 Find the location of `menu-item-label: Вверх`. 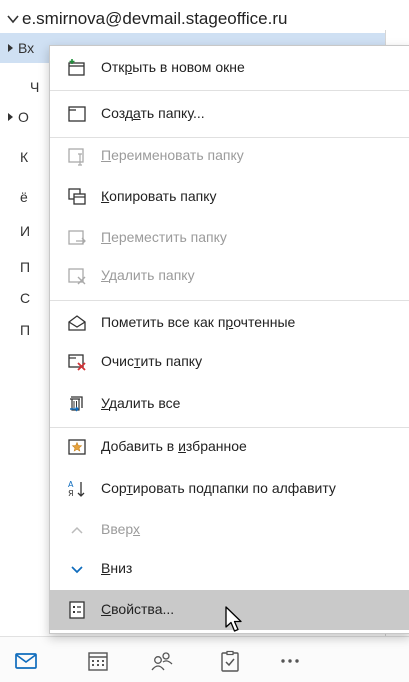

menu-item-label: Вверх is located at coordinates (121, 529).